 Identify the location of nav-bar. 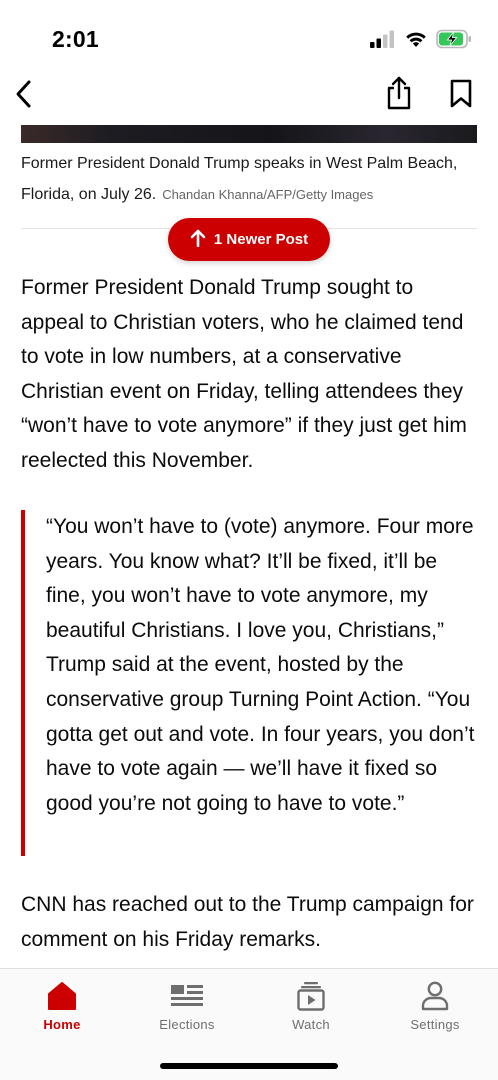
(249, 96).